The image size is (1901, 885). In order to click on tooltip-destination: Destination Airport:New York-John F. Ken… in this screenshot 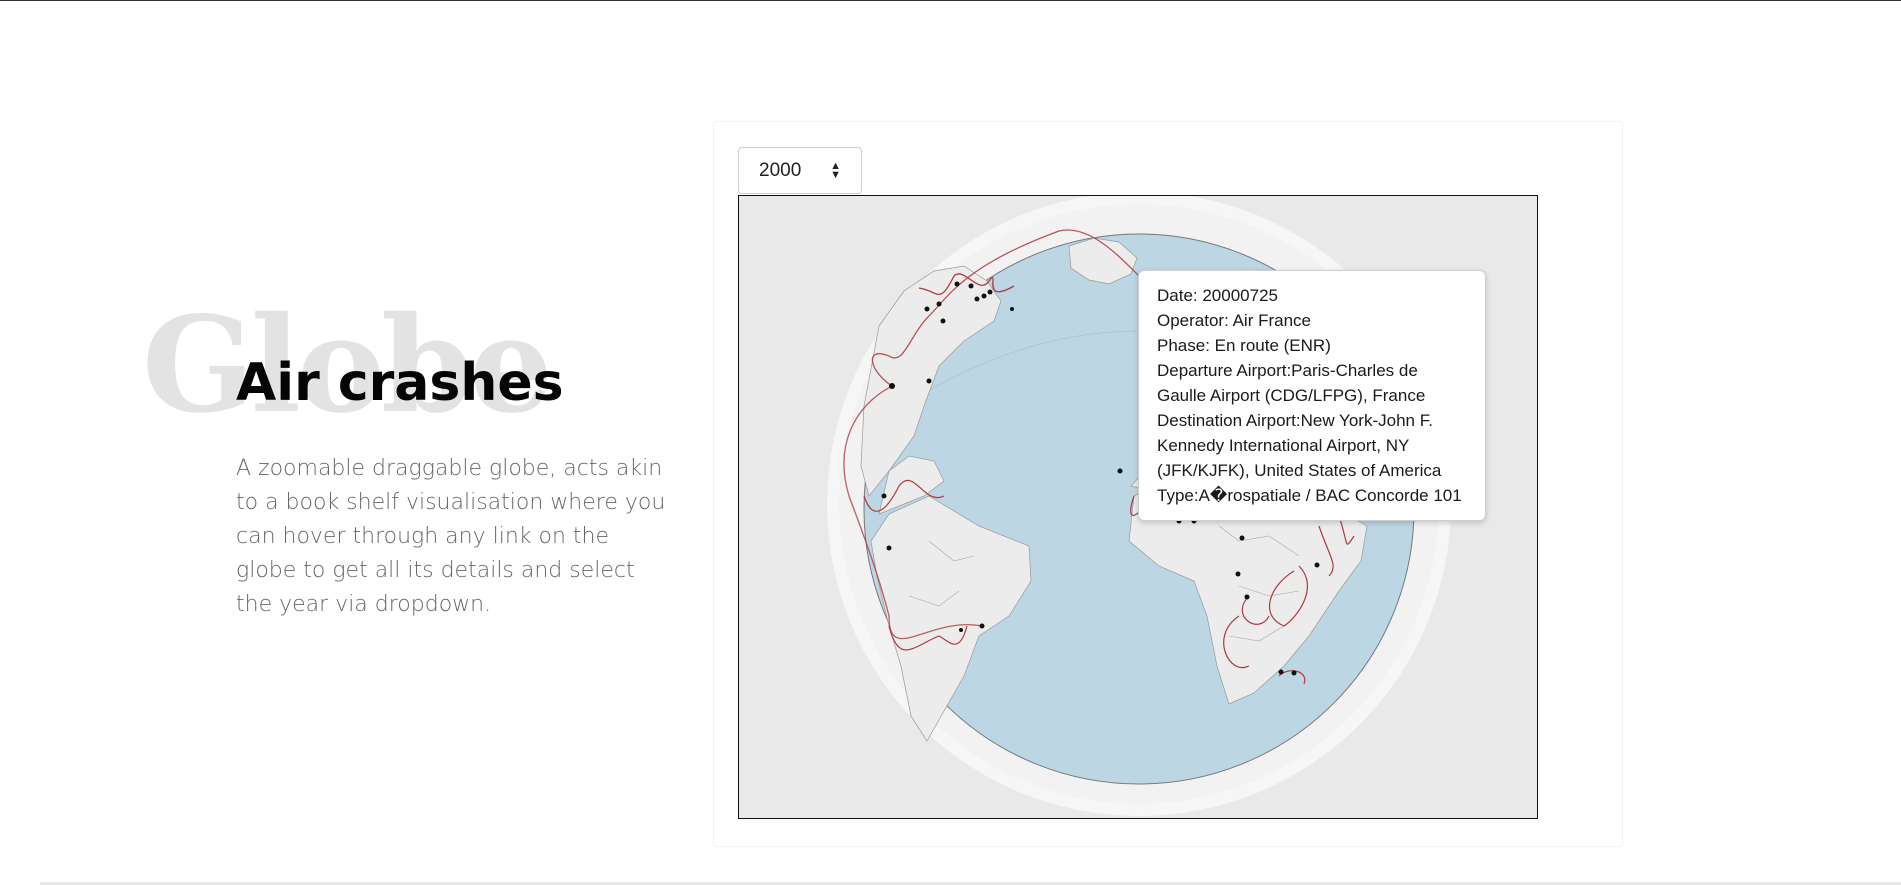, I will do `click(1299, 445)`.